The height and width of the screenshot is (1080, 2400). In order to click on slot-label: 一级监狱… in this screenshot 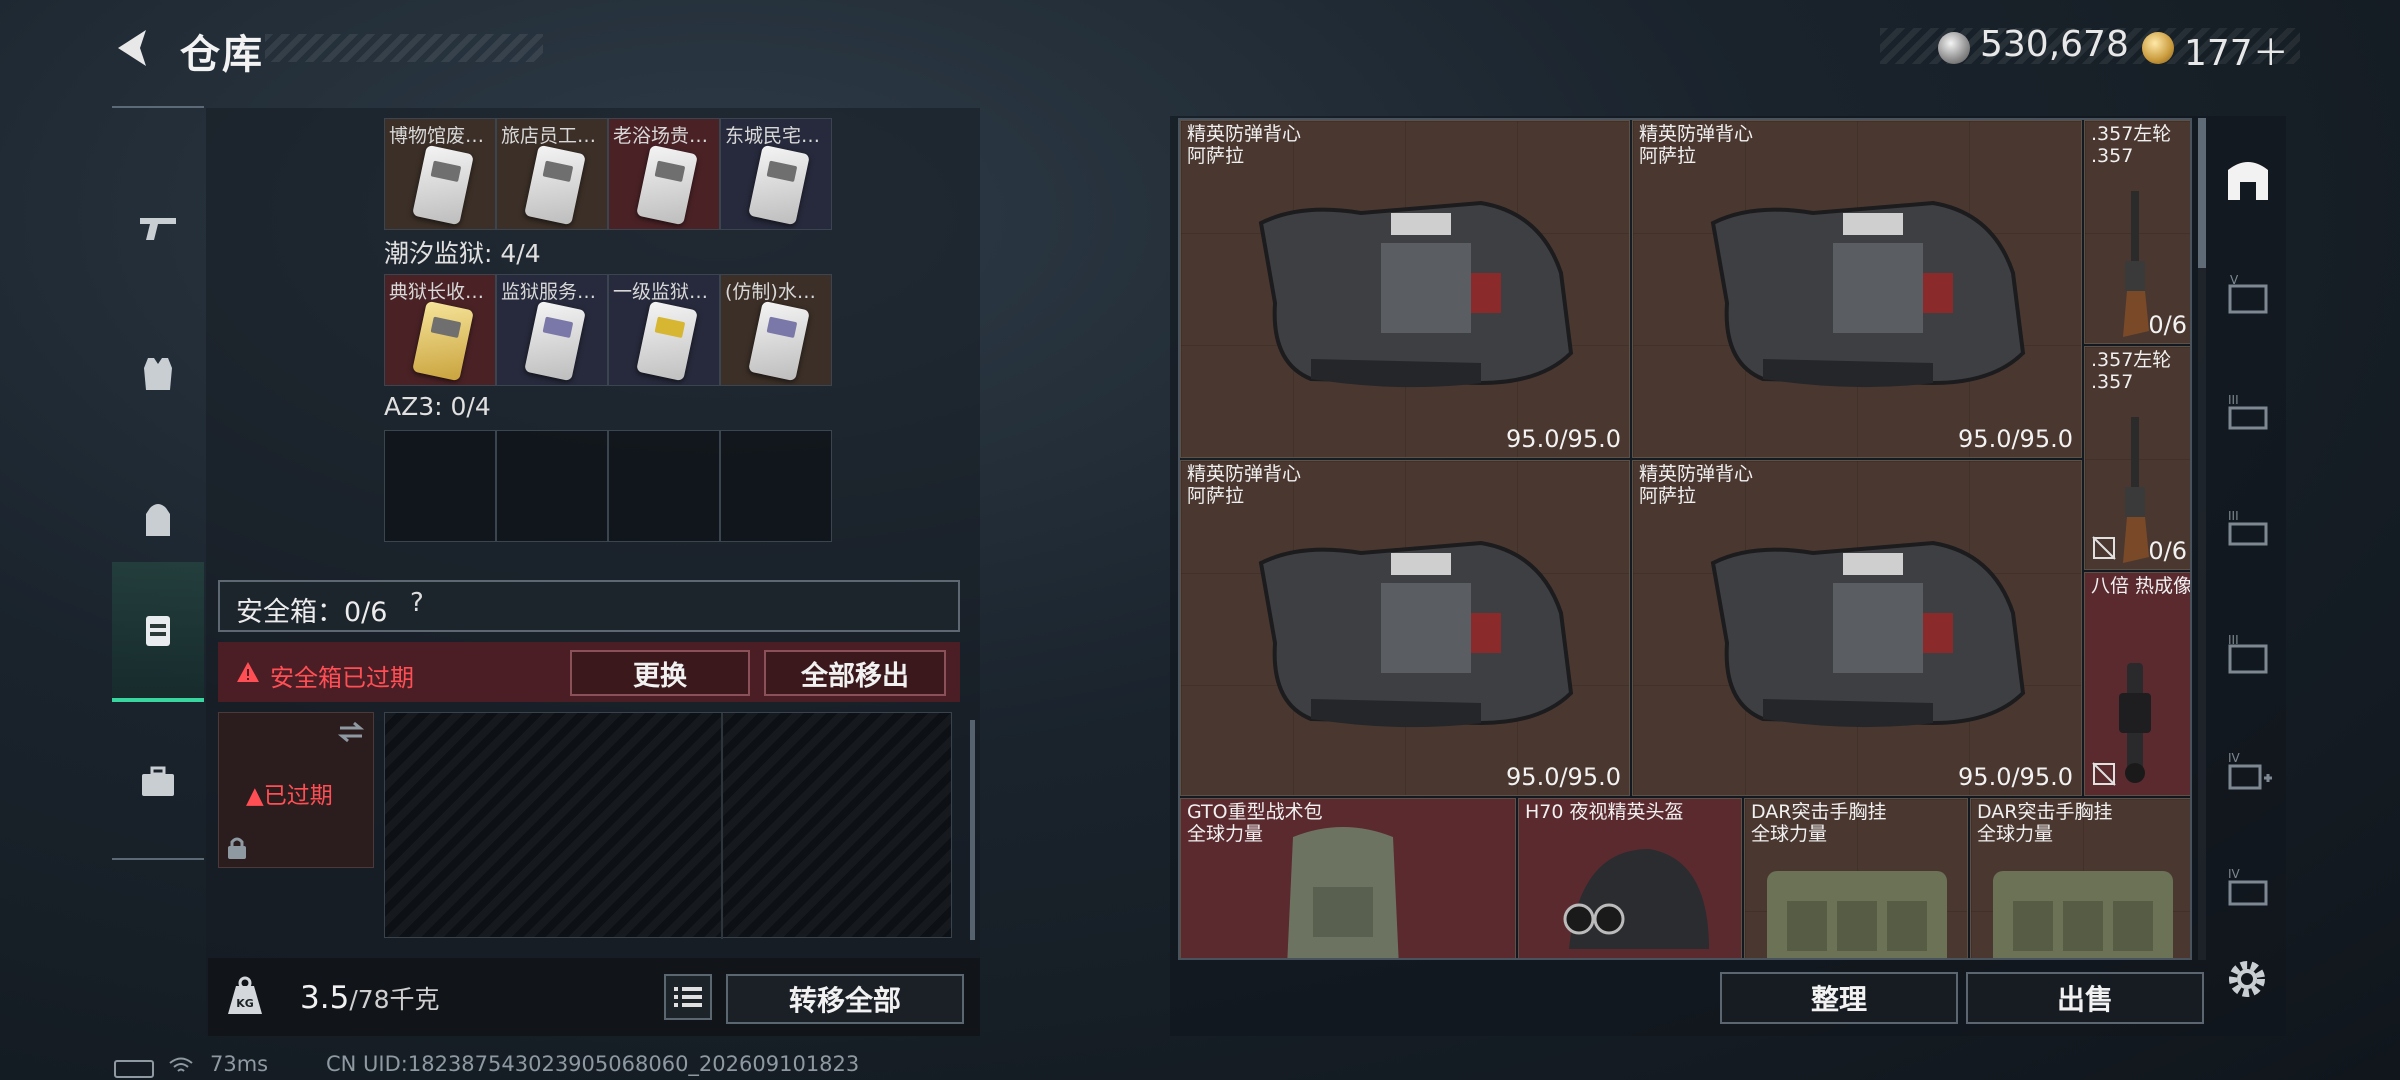, I will do `click(661, 292)`.